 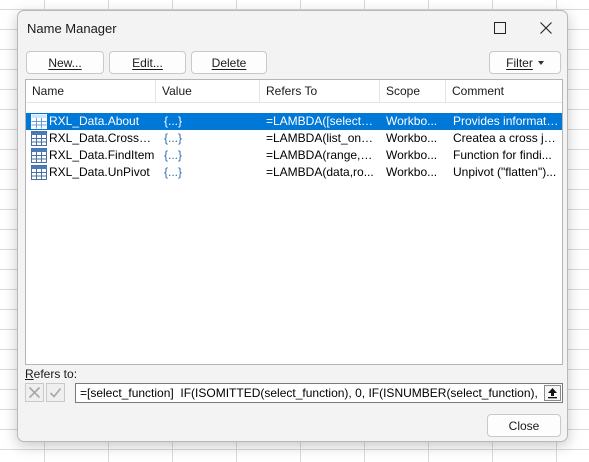 I want to click on collapse-arrow-icon, so click(x=552, y=393).